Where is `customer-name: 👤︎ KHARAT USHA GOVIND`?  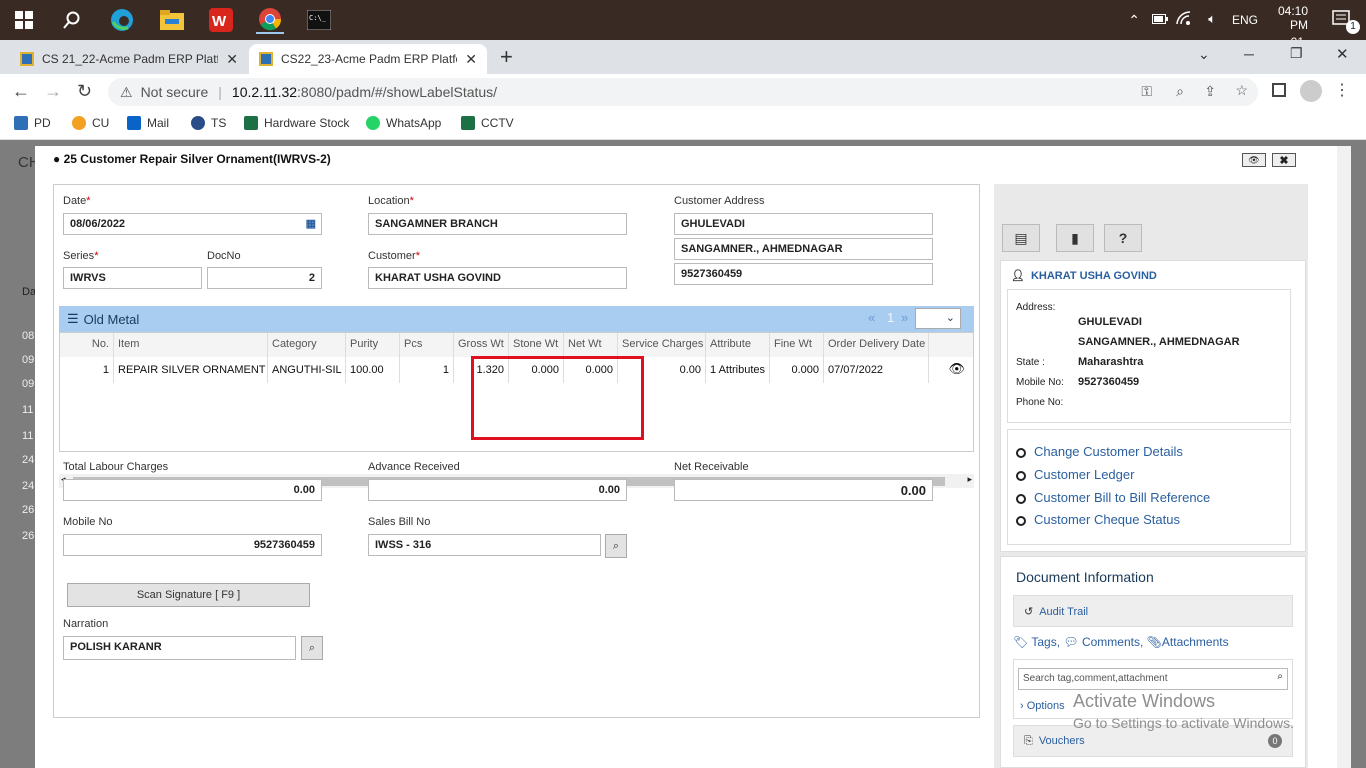 customer-name: 👤︎ KHARAT USHA GOVIND is located at coordinates (1084, 275).